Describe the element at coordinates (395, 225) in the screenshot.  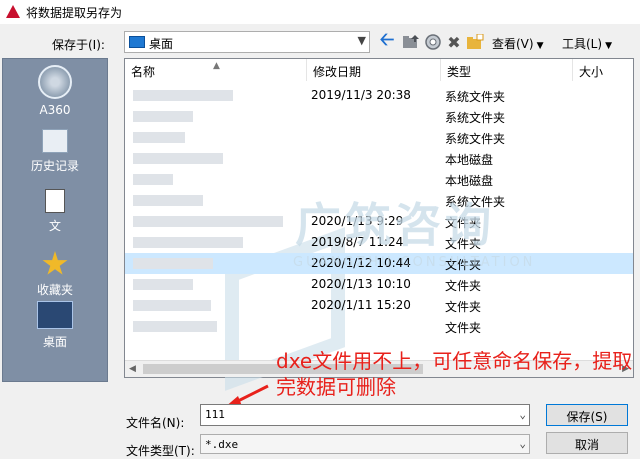
I see `watermark-text: 广筑咨询` at that location.